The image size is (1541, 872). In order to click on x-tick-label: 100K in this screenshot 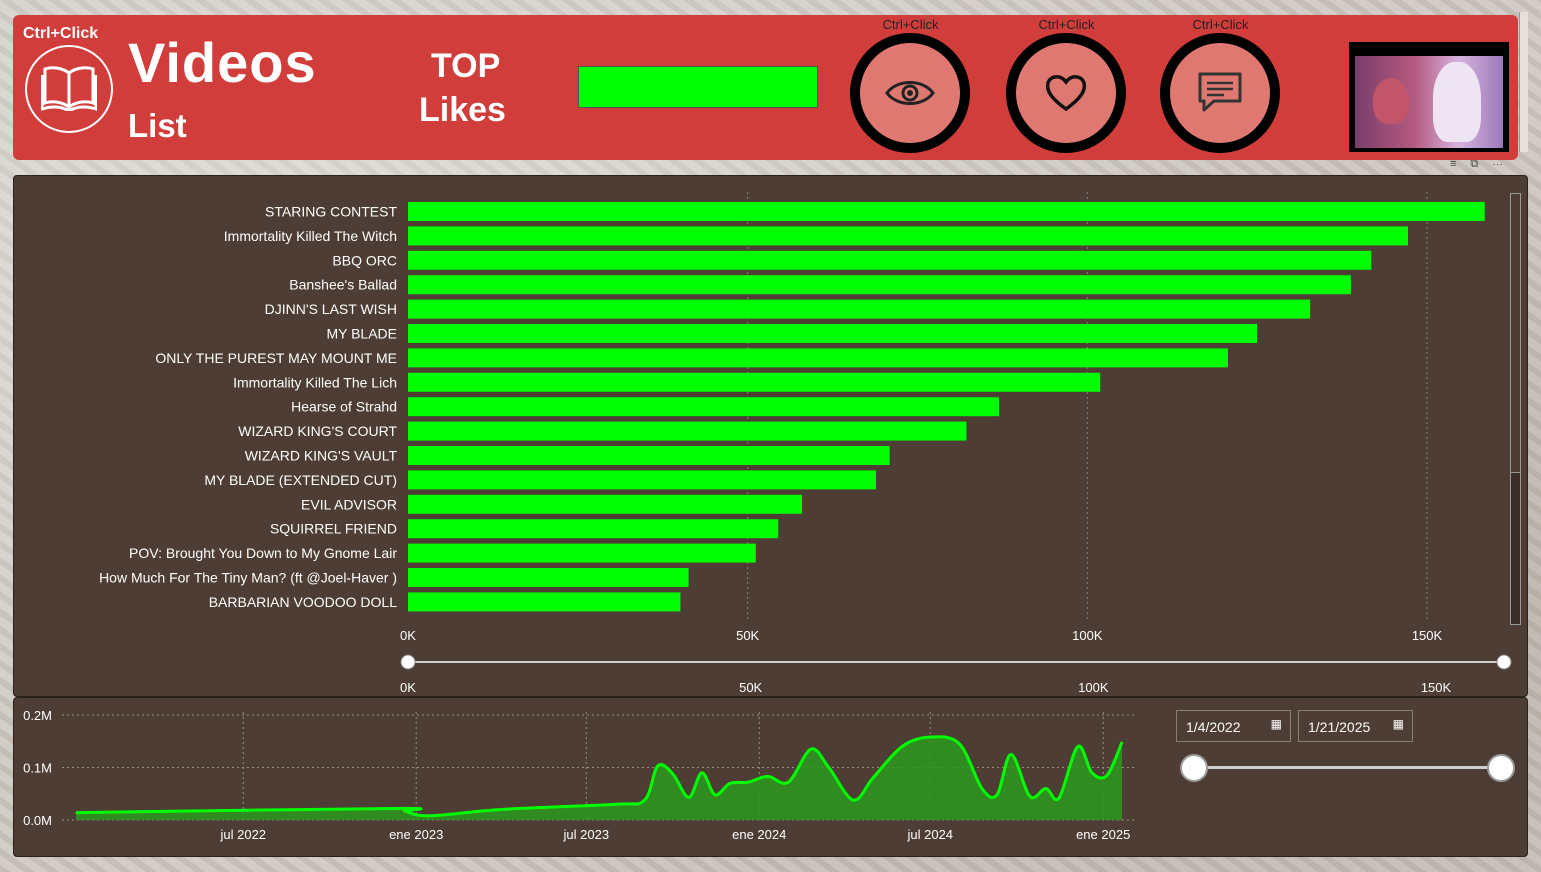, I will do `click(1087, 635)`.